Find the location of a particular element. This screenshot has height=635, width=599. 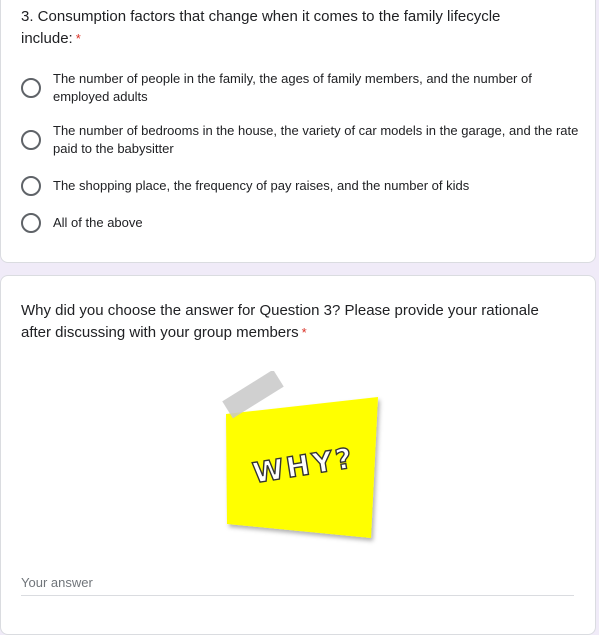

radio-option-4: All of the above is located at coordinates (301, 223).